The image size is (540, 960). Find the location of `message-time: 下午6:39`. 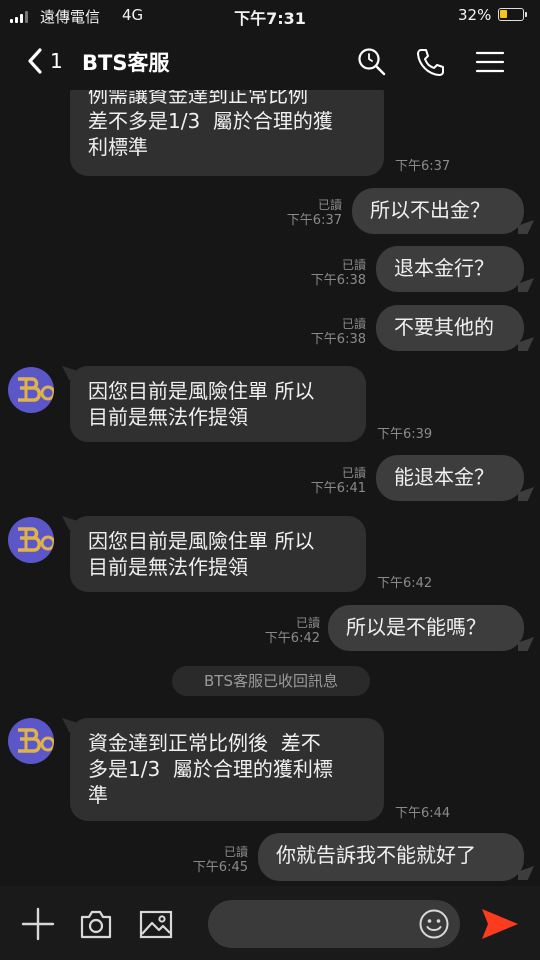

message-time: 下午6:39 is located at coordinates (405, 434).